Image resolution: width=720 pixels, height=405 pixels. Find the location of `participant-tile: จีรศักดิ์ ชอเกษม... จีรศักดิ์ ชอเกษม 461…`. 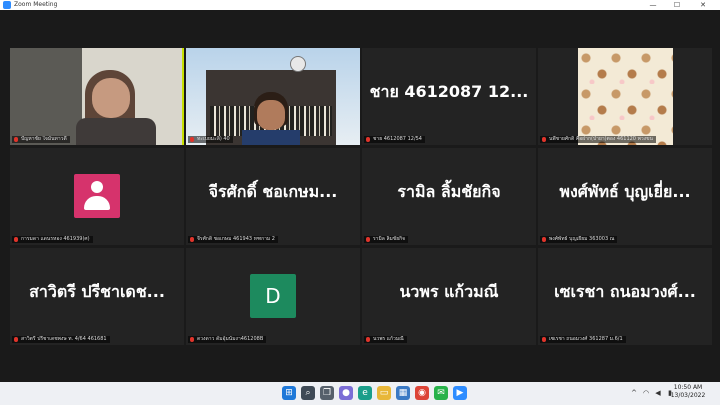

participant-tile: จีรศักดิ์ ชอเกษม... จีรศักดิ์ ชอเกษม 461… is located at coordinates (273, 196).